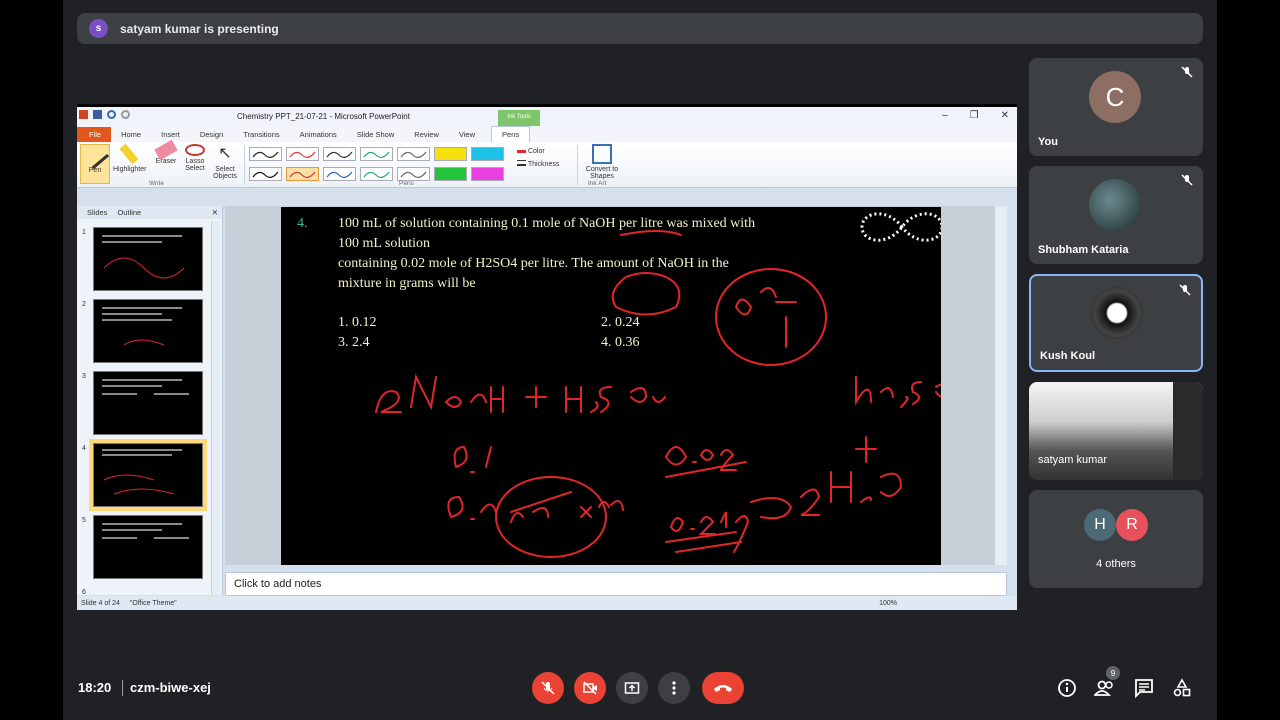 The image size is (1280, 720). What do you see at coordinates (1115, 97) in the screenshot?
I see `avatar: C` at bounding box center [1115, 97].